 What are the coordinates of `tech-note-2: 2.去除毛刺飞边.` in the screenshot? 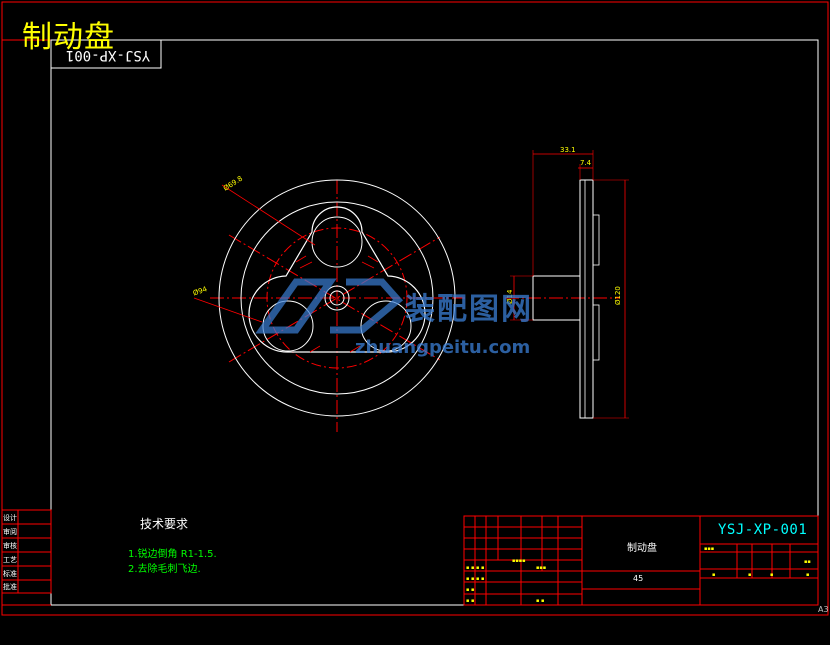 It's located at (164, 569).